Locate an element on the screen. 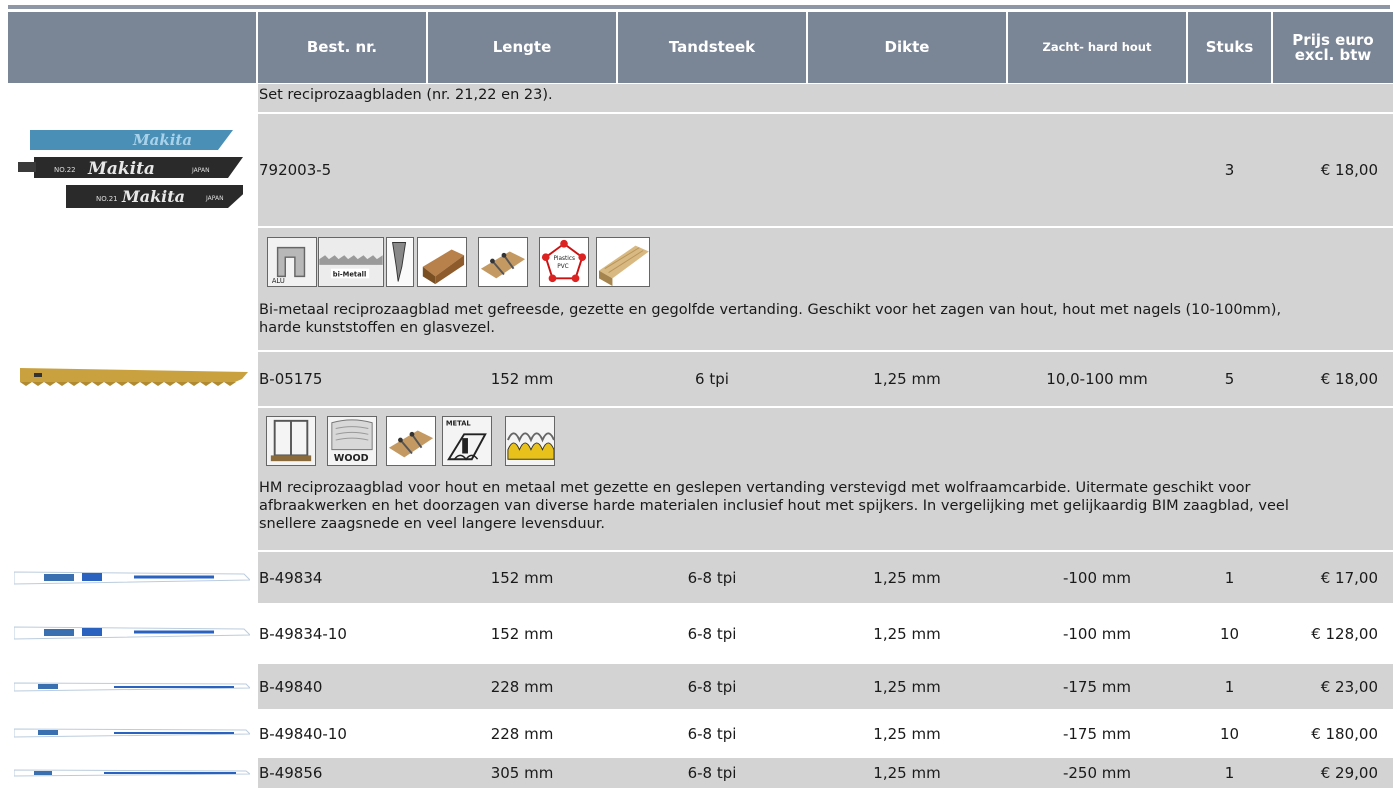 This screenshot has height=788, width=1397. s2-best-nr: B-05175 is located at coordinates (291, 379).